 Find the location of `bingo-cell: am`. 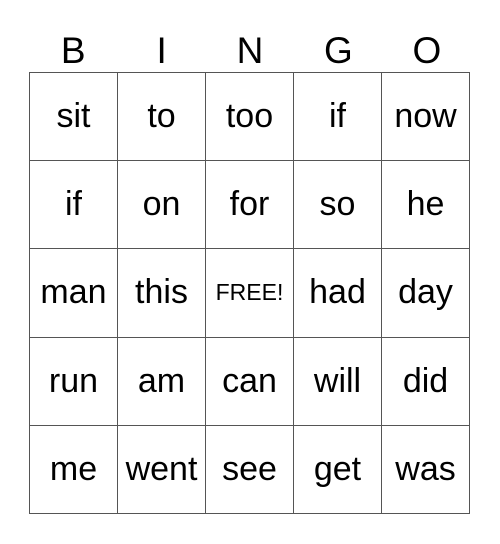

bingo-cell: am is located at coordinates (162, 381).